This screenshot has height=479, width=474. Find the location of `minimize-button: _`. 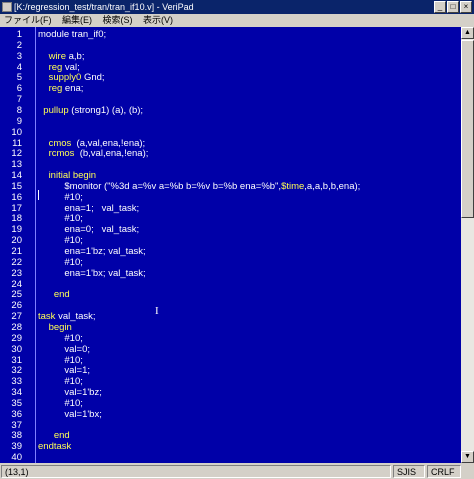

minimize-button: _ is located at coordinates (440, 7).